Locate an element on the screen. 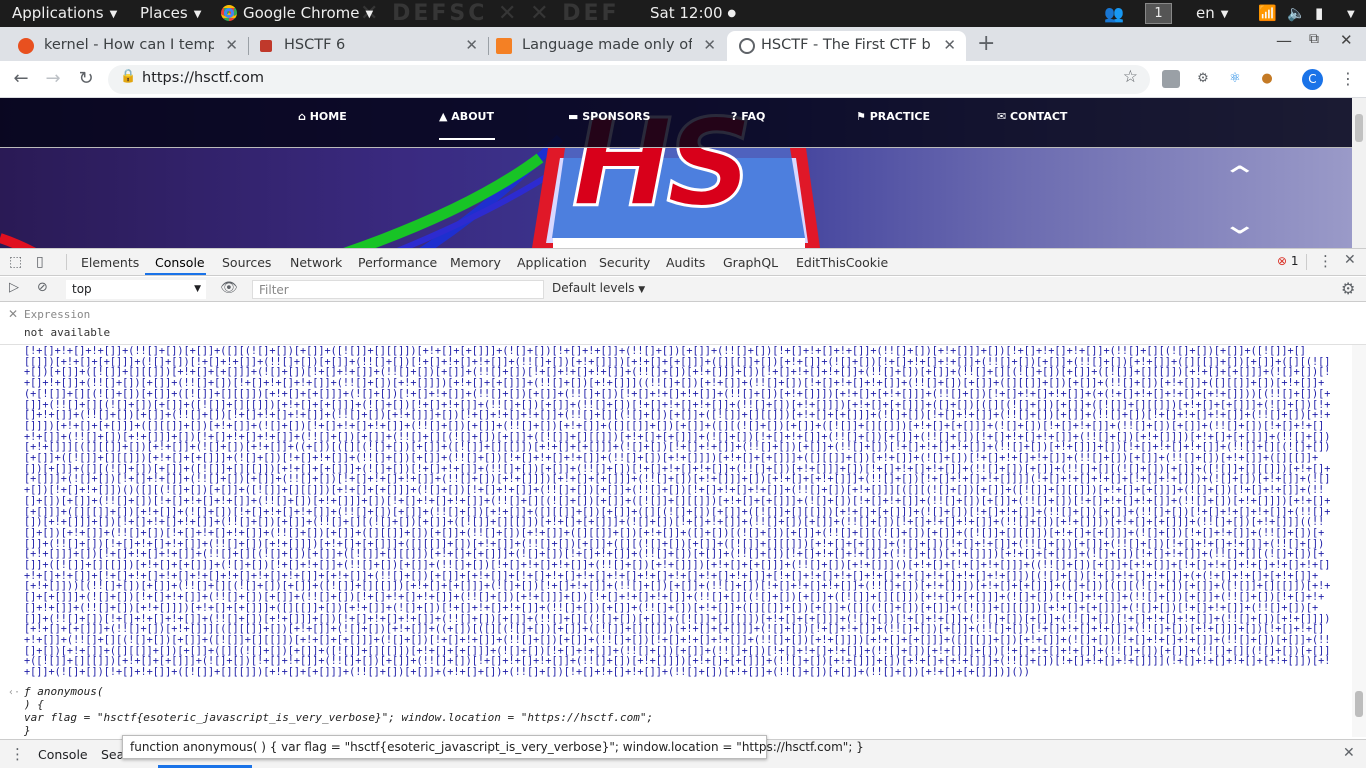 This screenshot has height=768, width=1366. clock: Sat 12:00 ● is located at coordinates (693, 13).